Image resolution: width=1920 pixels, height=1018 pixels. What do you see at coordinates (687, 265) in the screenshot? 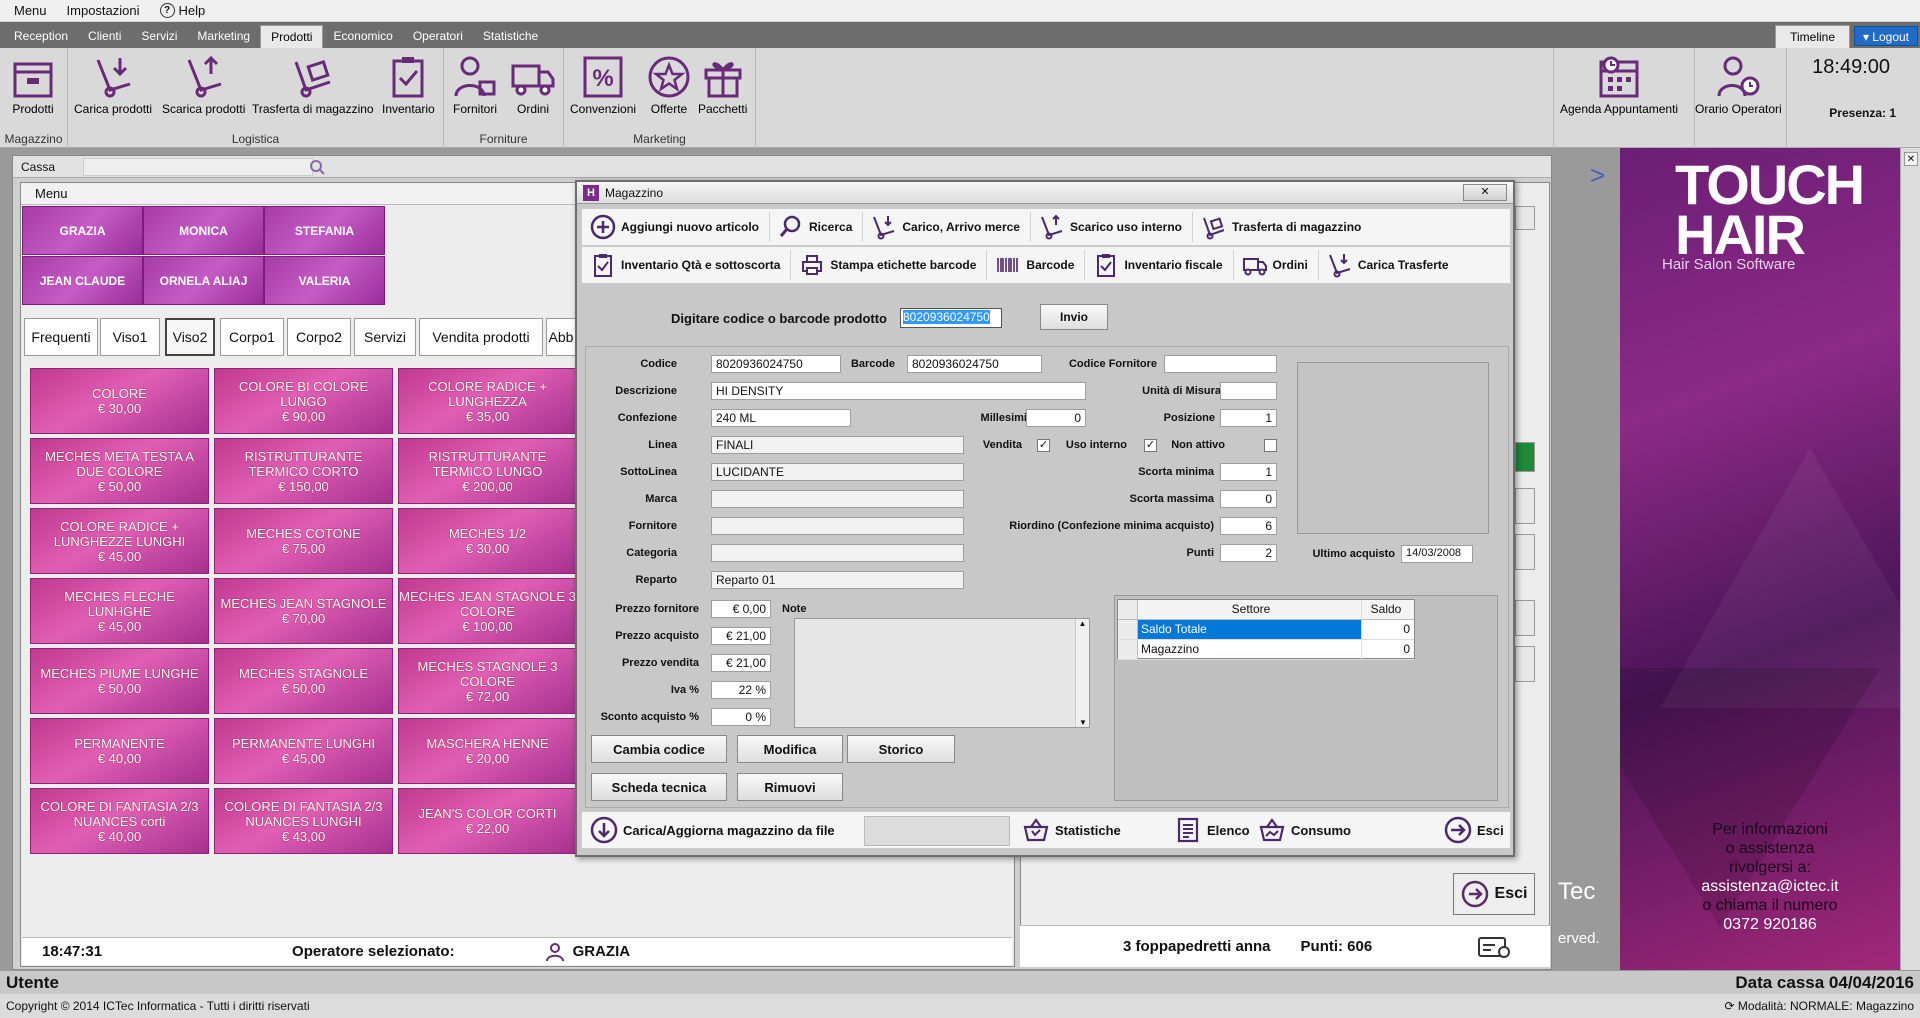
I see `inventario-qta-button: Inventario Qtà e sottoscorta` at bounding box center [687, 265].